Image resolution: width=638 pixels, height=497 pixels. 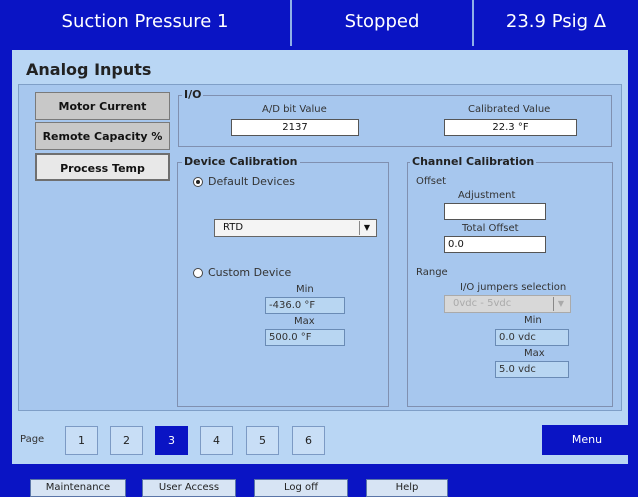 What do you see at coordinates (305, 289) in the screenshot?
I see `device-min-label: Min` at bounding box center [305, 289].